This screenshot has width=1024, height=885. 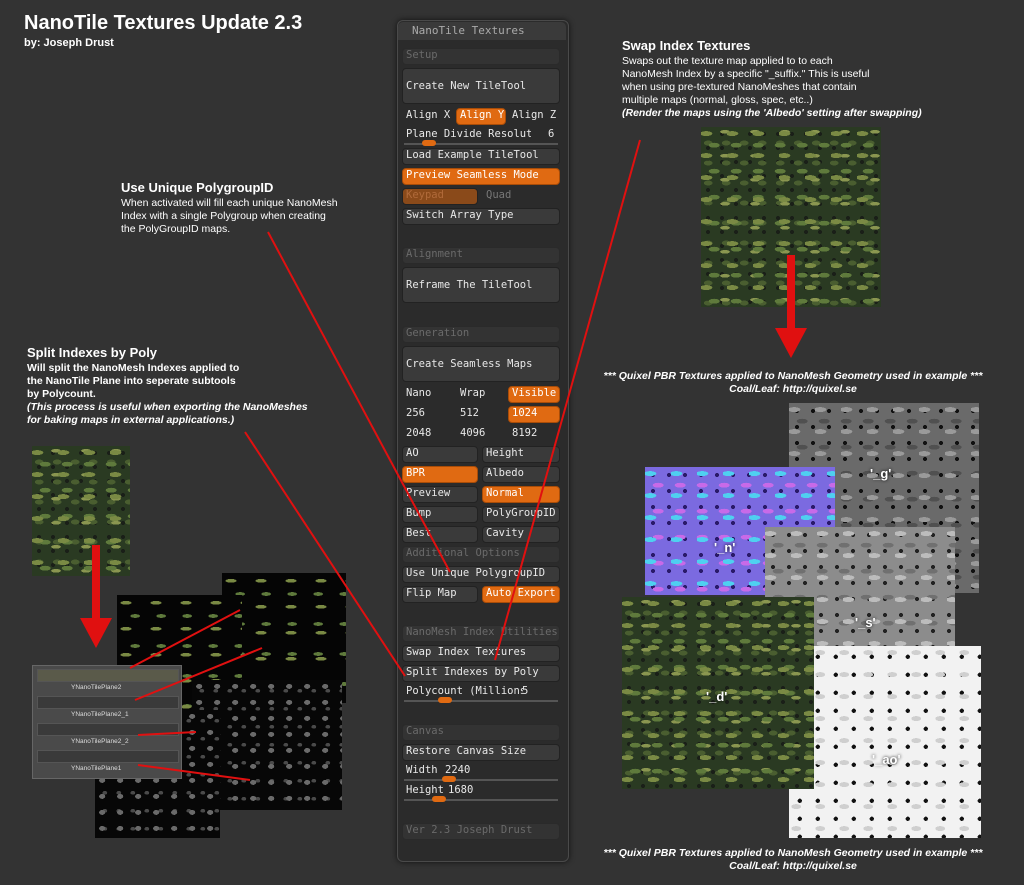 What do you see at coordinates (791, 306) in the screenshot?
I see `down-arrow-right` at bounding box center [791, 306].